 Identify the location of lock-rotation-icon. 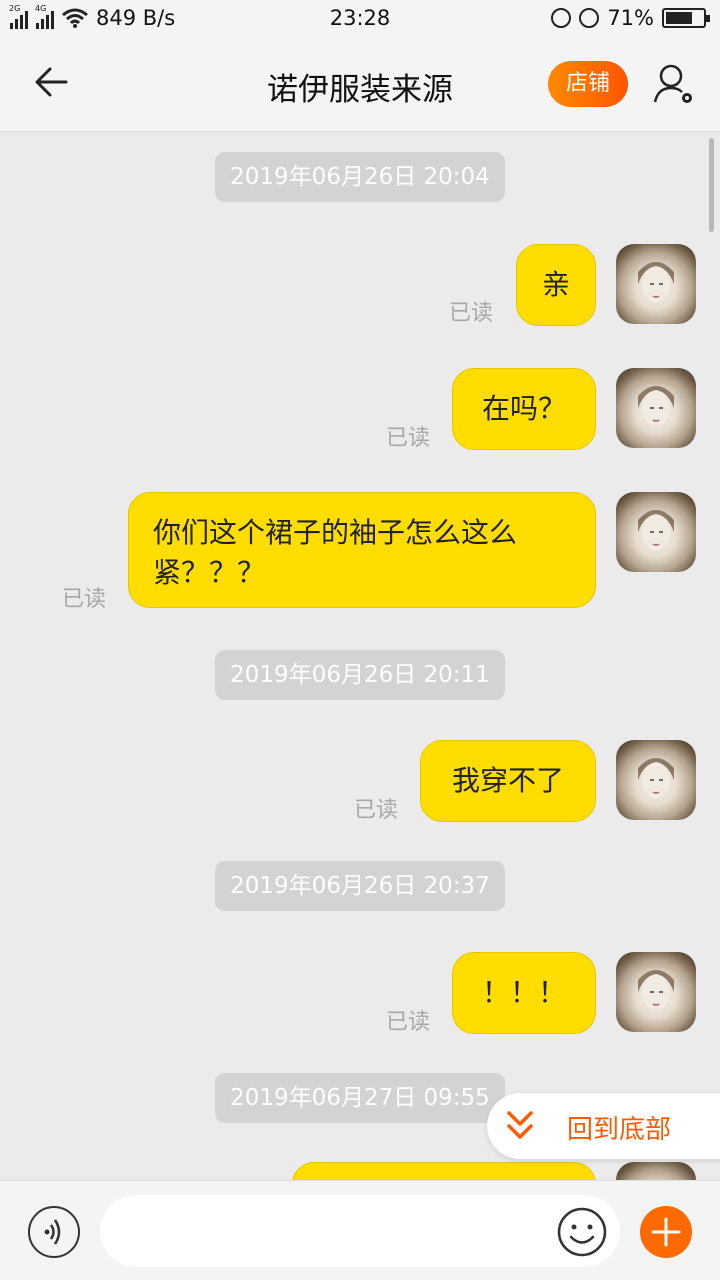
(561, 18).